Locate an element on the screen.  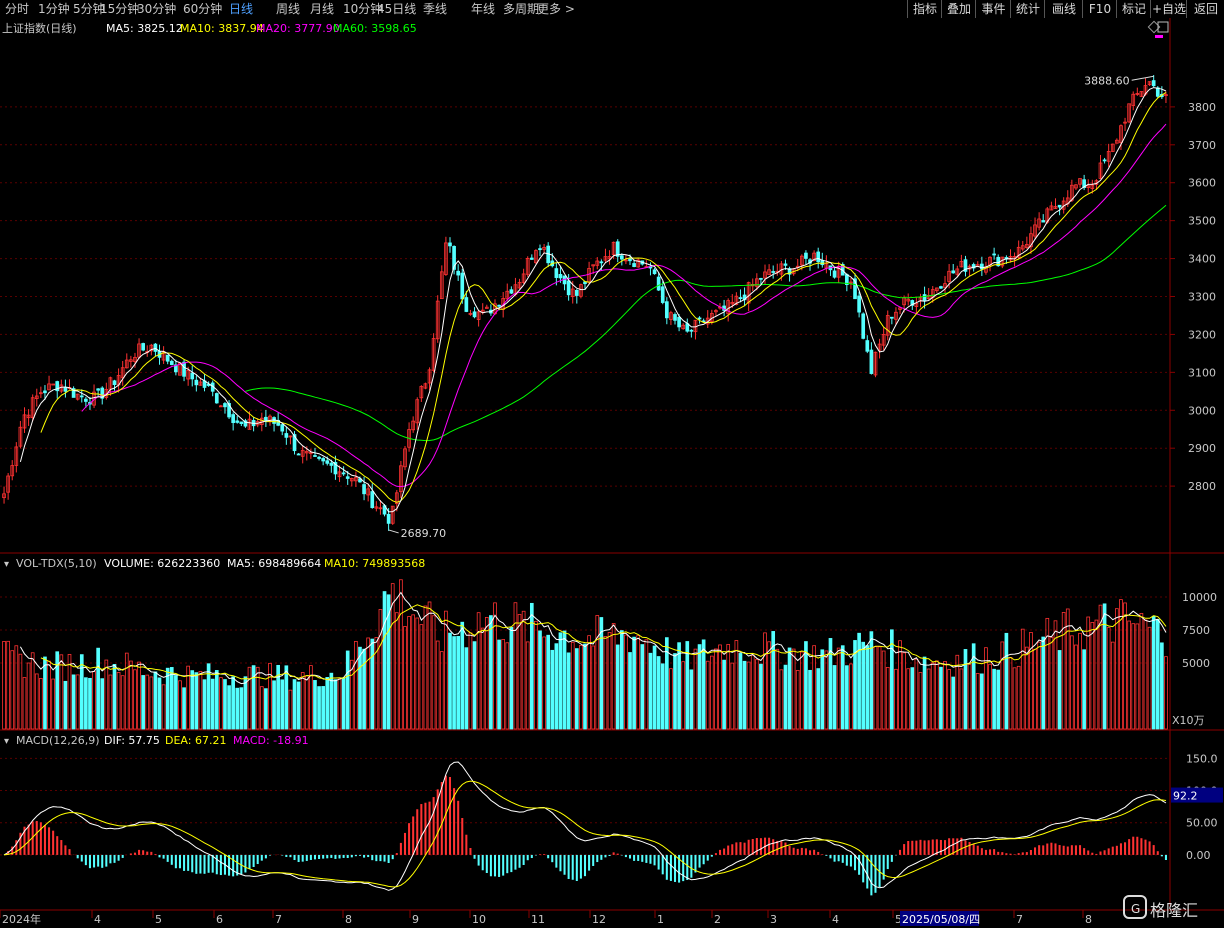
period-tab-8: 月线 is located at coordinates (322, 9).